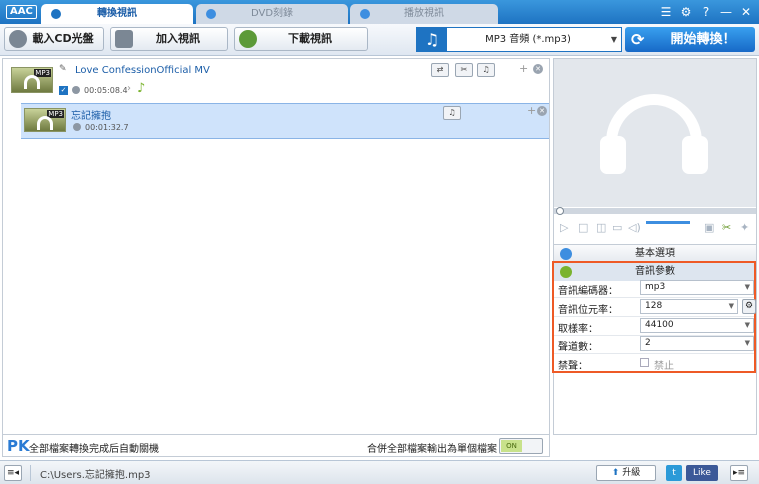  I want to click on twitter-icon: t, so click(674, 473).